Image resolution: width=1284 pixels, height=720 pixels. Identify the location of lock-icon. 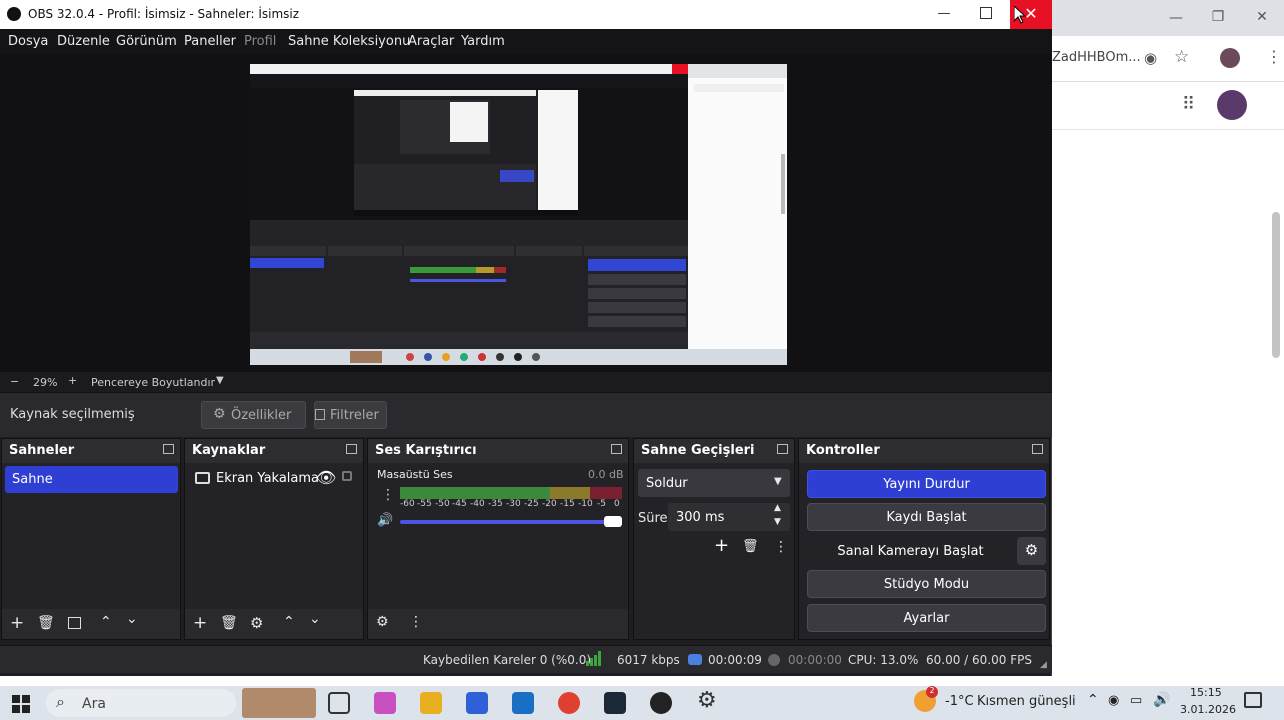
(347, 476).